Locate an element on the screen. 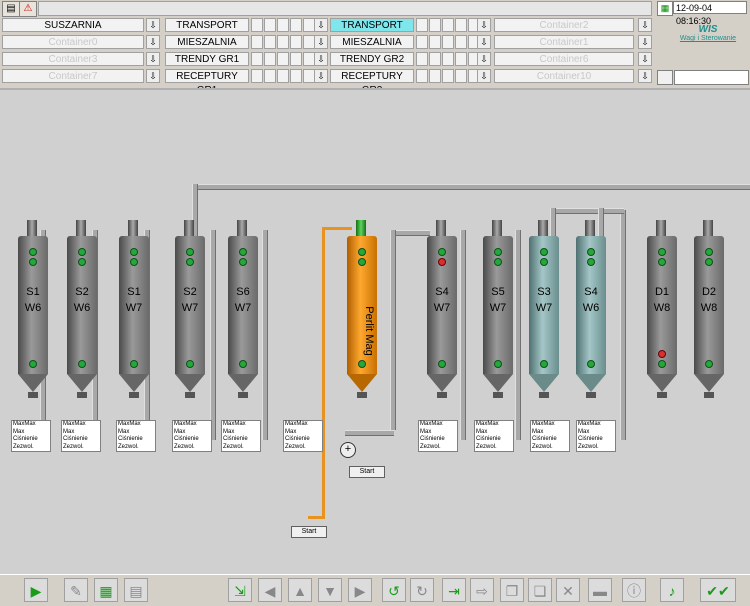 The image size is (750, 606). copy-icon: ❐ is located at coordinates (512, 590).